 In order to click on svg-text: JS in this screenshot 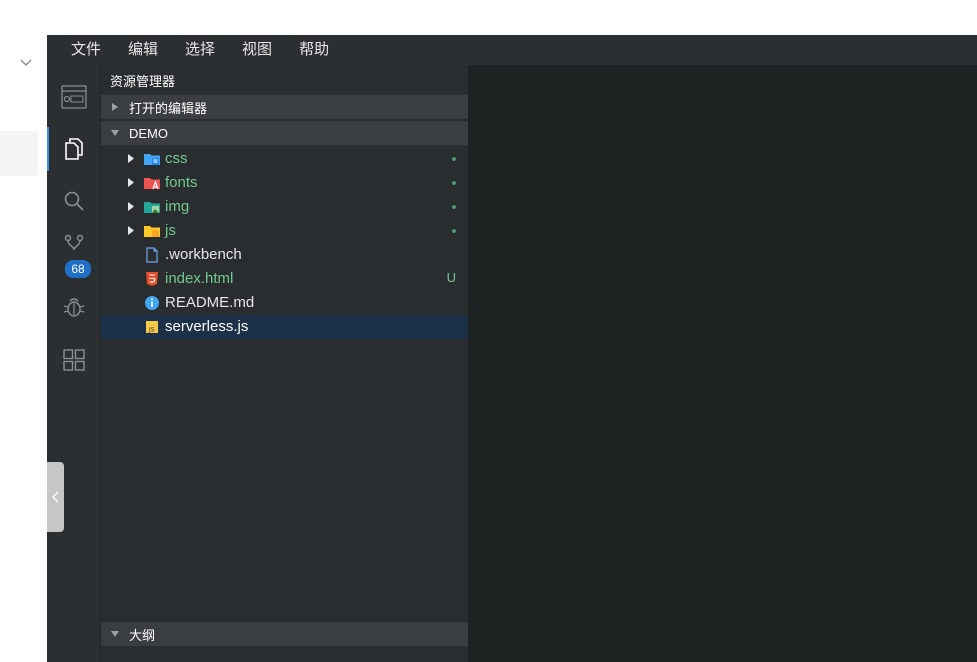, I will do `click(151, 330)`.